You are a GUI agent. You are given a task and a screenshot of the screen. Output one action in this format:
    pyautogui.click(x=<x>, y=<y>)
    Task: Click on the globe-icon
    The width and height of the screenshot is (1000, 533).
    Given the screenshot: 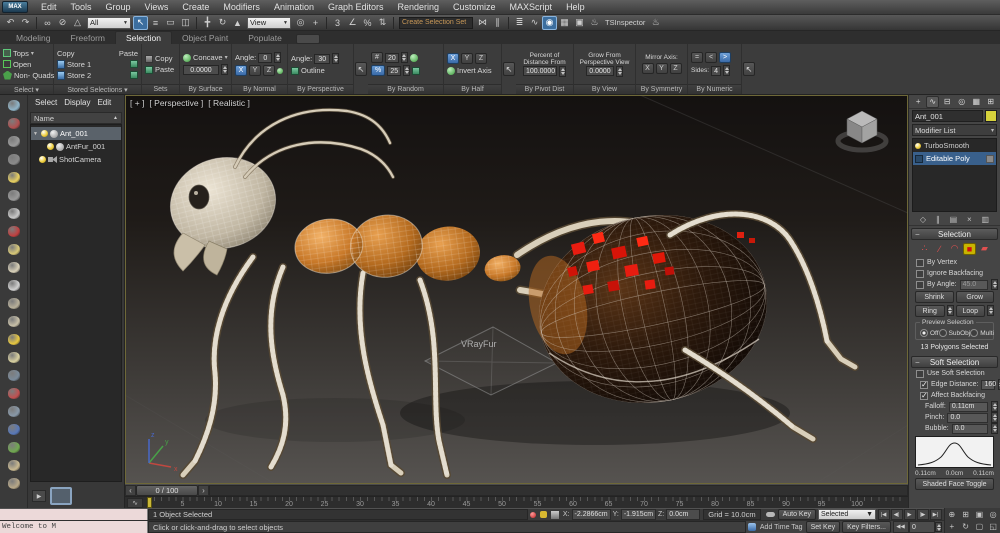 What is the action you would take?
    pyautogui.click(x=14, y=429)
    